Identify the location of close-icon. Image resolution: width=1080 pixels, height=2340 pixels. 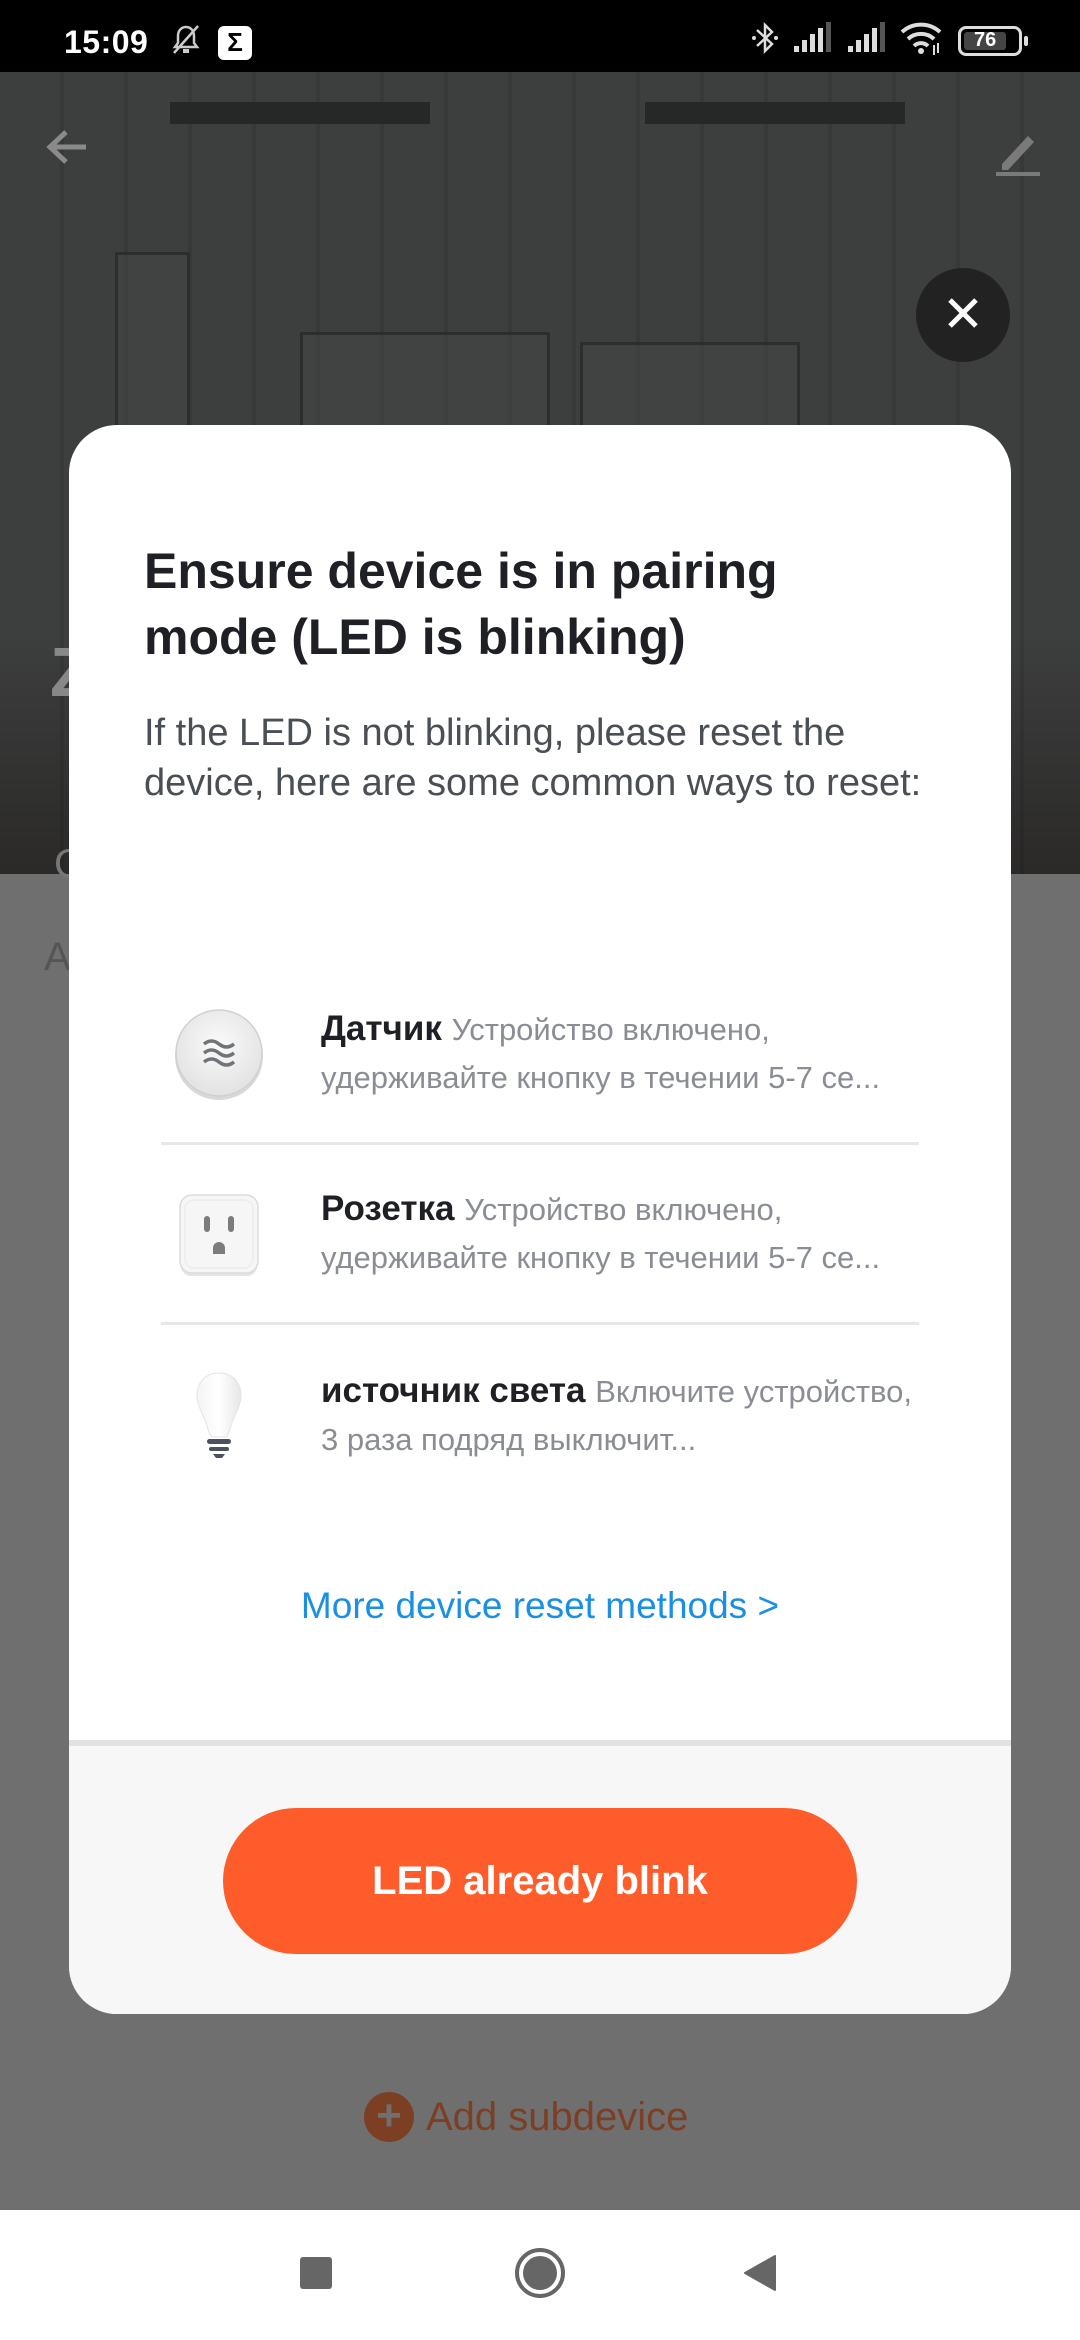
(963, 315).